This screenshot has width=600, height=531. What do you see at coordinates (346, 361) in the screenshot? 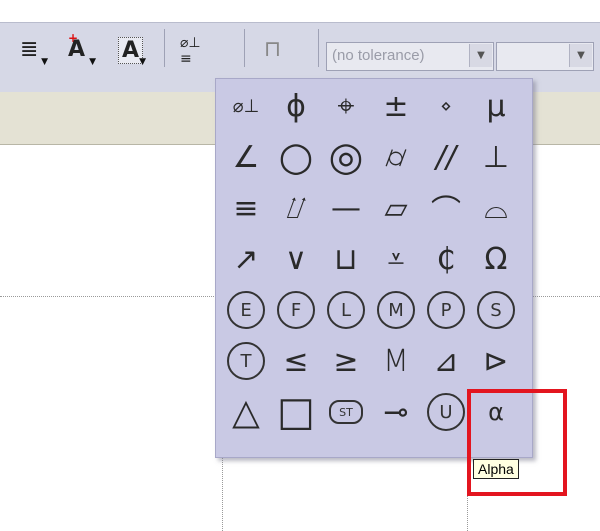
I see `symbol-greater-equal-cell: ≥` at bounding box center [346, 361].